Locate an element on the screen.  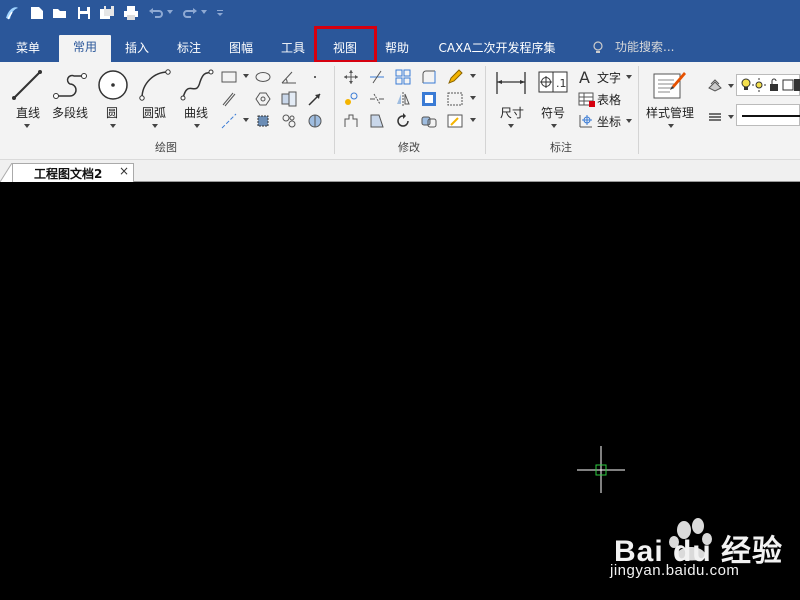
undo-icon is located at coordinates (156, 13).